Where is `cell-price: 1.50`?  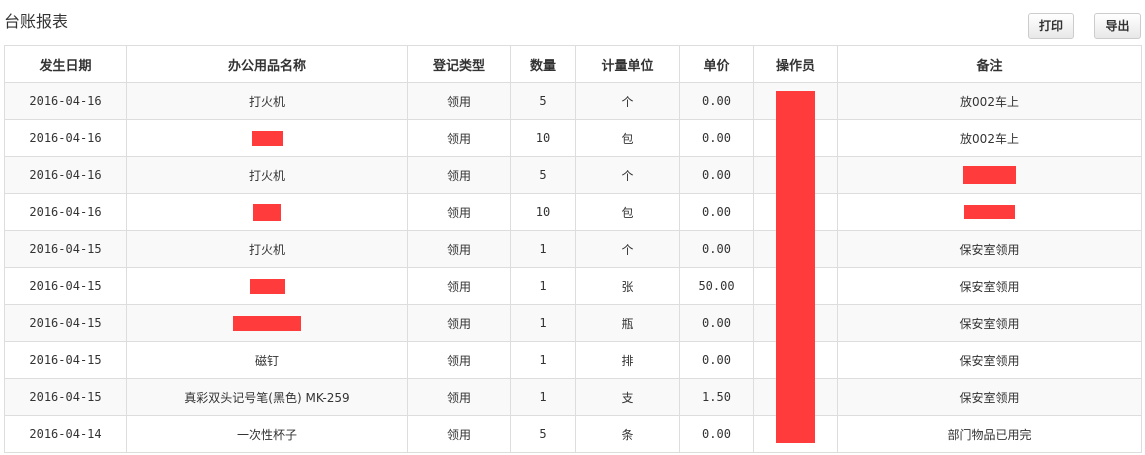
cell-price: 1.50 is located at coordinates (716, 397).